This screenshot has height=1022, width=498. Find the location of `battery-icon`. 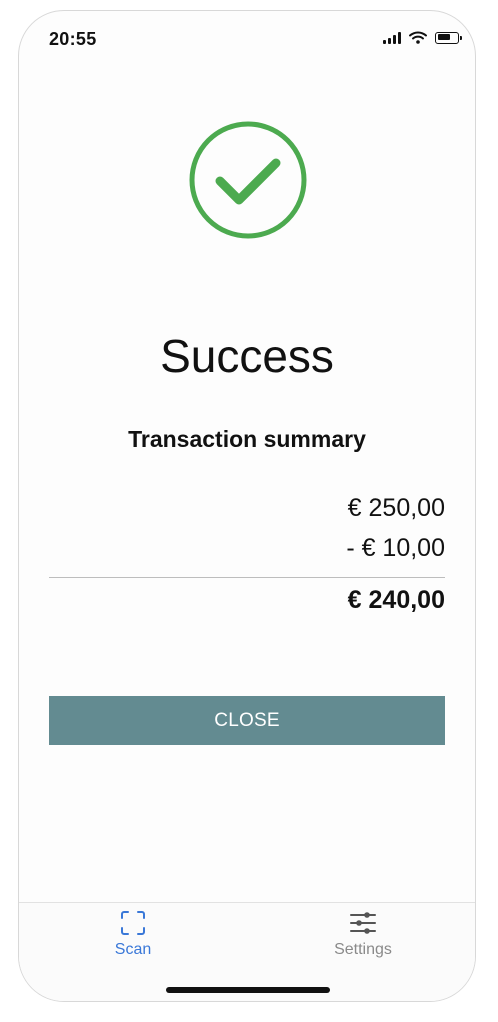

battery-icon is located at coordinates (448, 37).